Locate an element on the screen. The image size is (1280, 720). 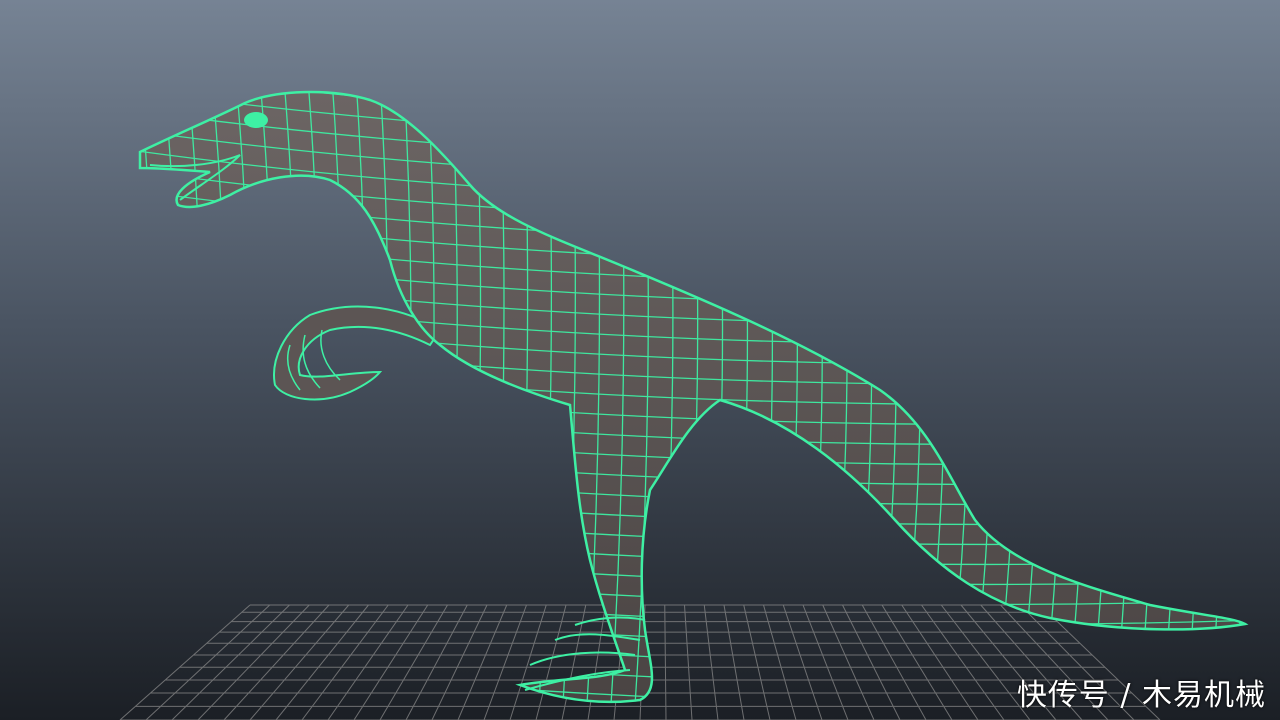
dinosaur-eye is located at coordinates (256, 120).